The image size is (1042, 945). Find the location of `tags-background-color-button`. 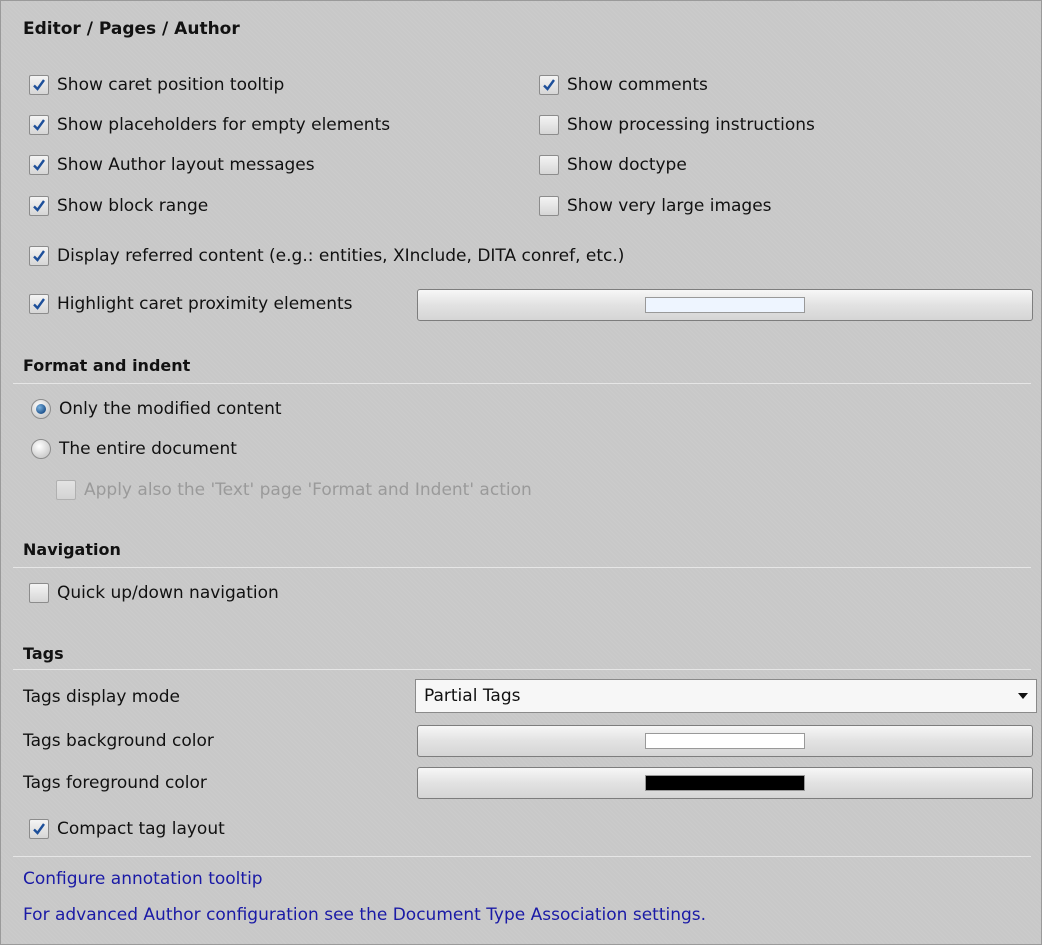

tags-background-color-button is located at coordinates (725, 741).